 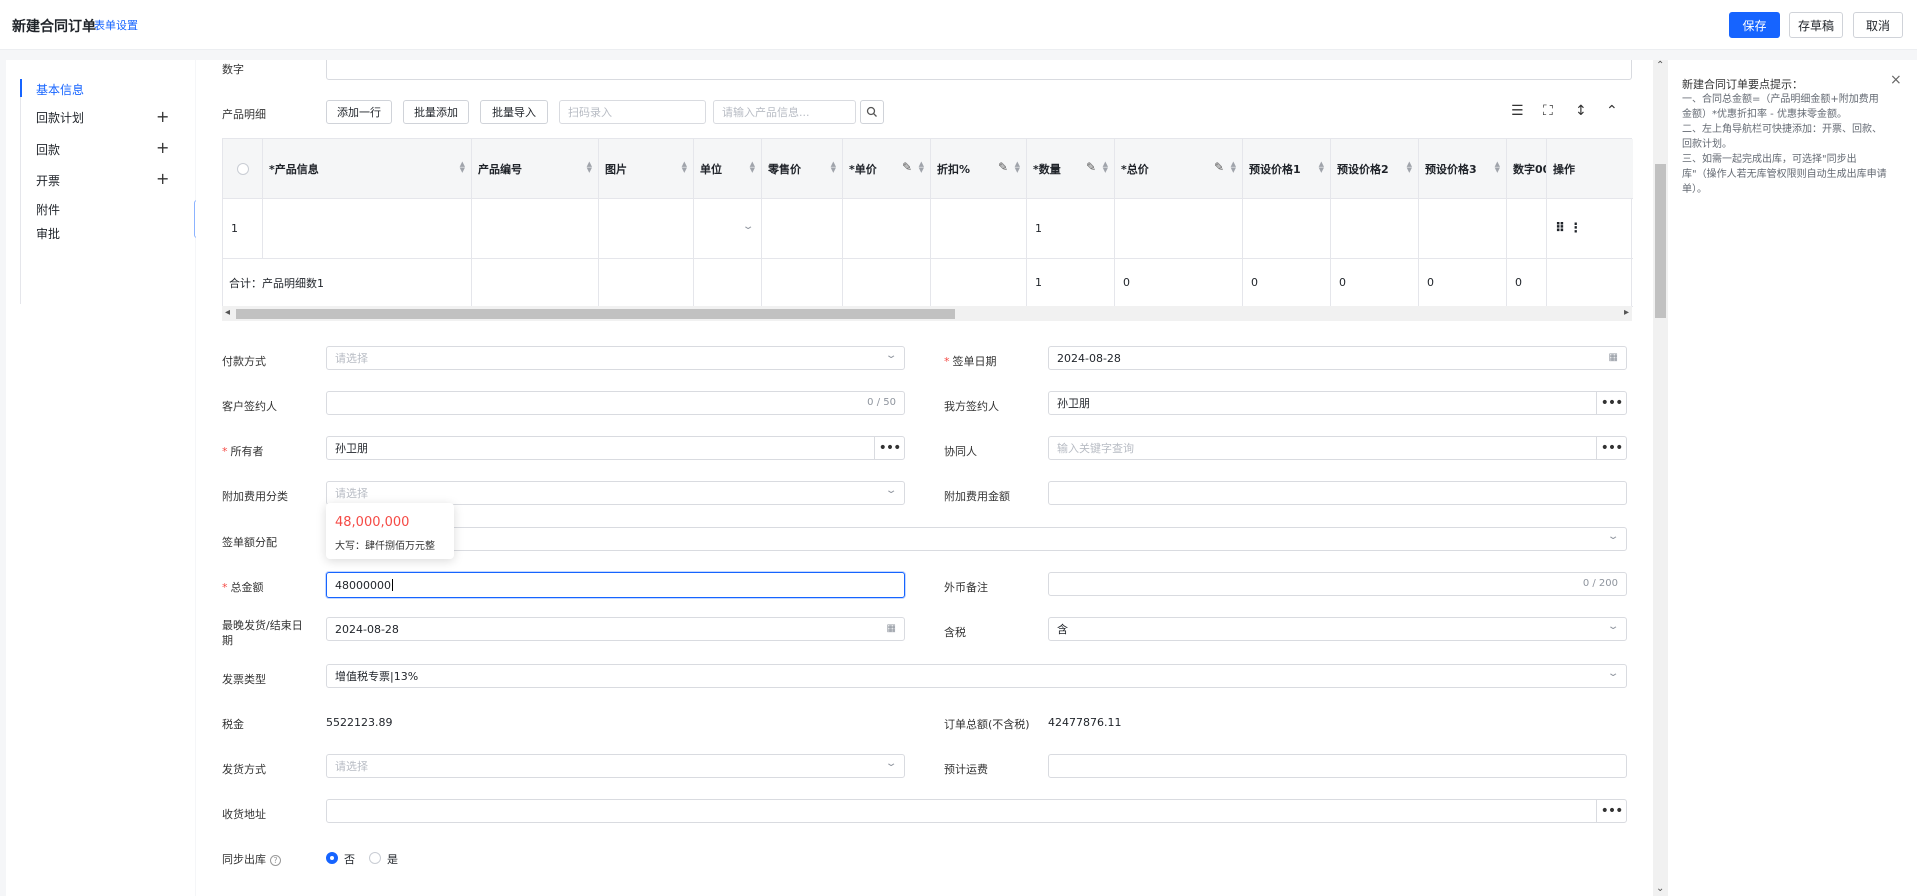 I want to click on ship-method-select: 请选择 ⌄, so click(x=615, y=766).